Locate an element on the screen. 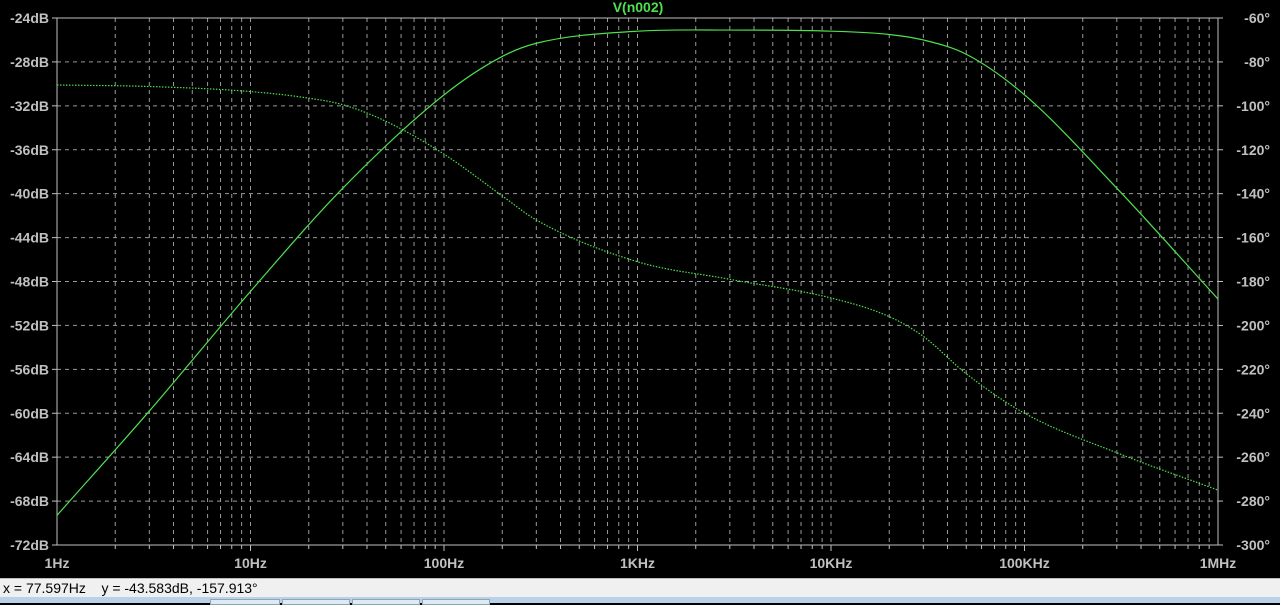 The image size is (1280, 605). y-right-tick-label: -140° is located at coordinates (1253, 194).